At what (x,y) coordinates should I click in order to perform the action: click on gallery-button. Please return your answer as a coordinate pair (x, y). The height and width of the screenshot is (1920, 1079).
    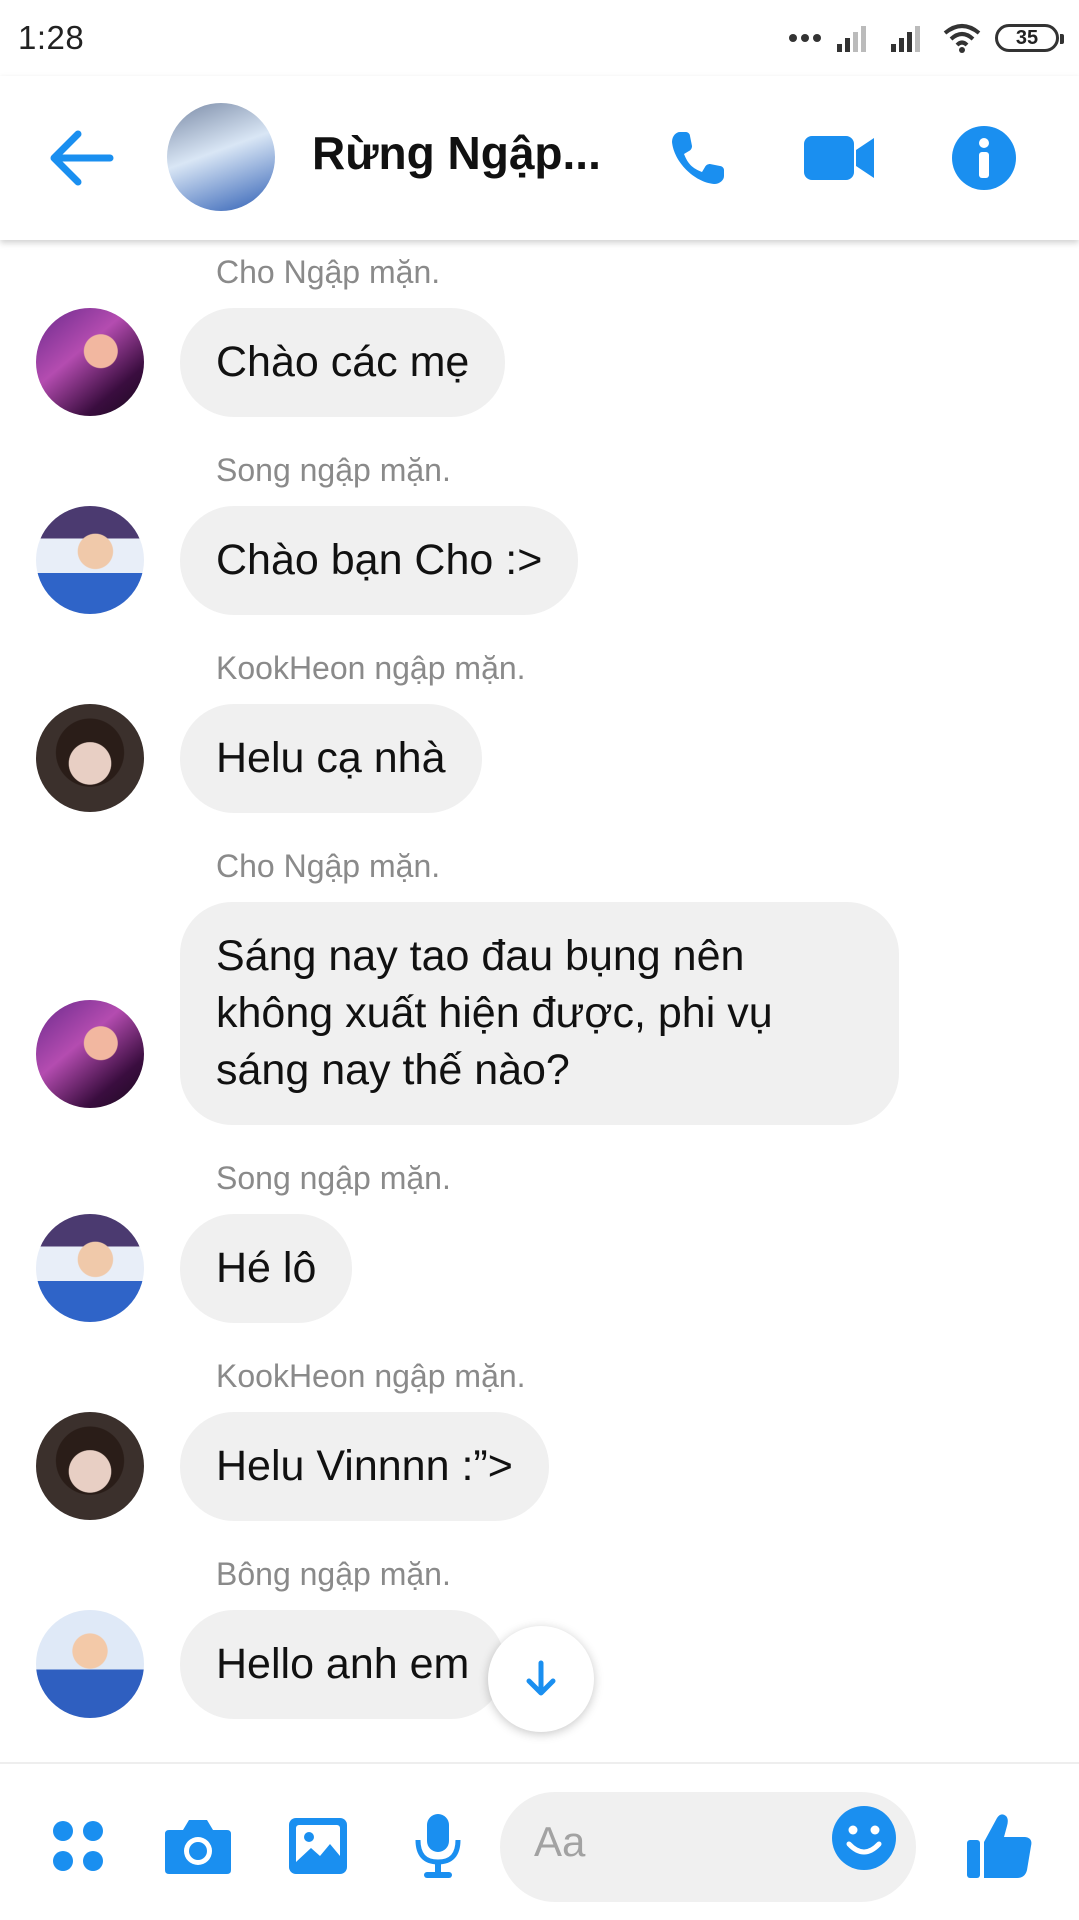
    Looking at the image, I should click on (318, 1846).